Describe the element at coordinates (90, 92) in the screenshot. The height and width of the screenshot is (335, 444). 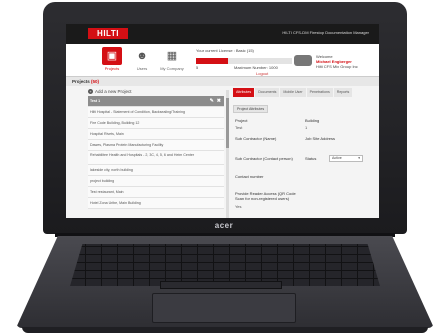
I see `plus-icon: +` at that location.